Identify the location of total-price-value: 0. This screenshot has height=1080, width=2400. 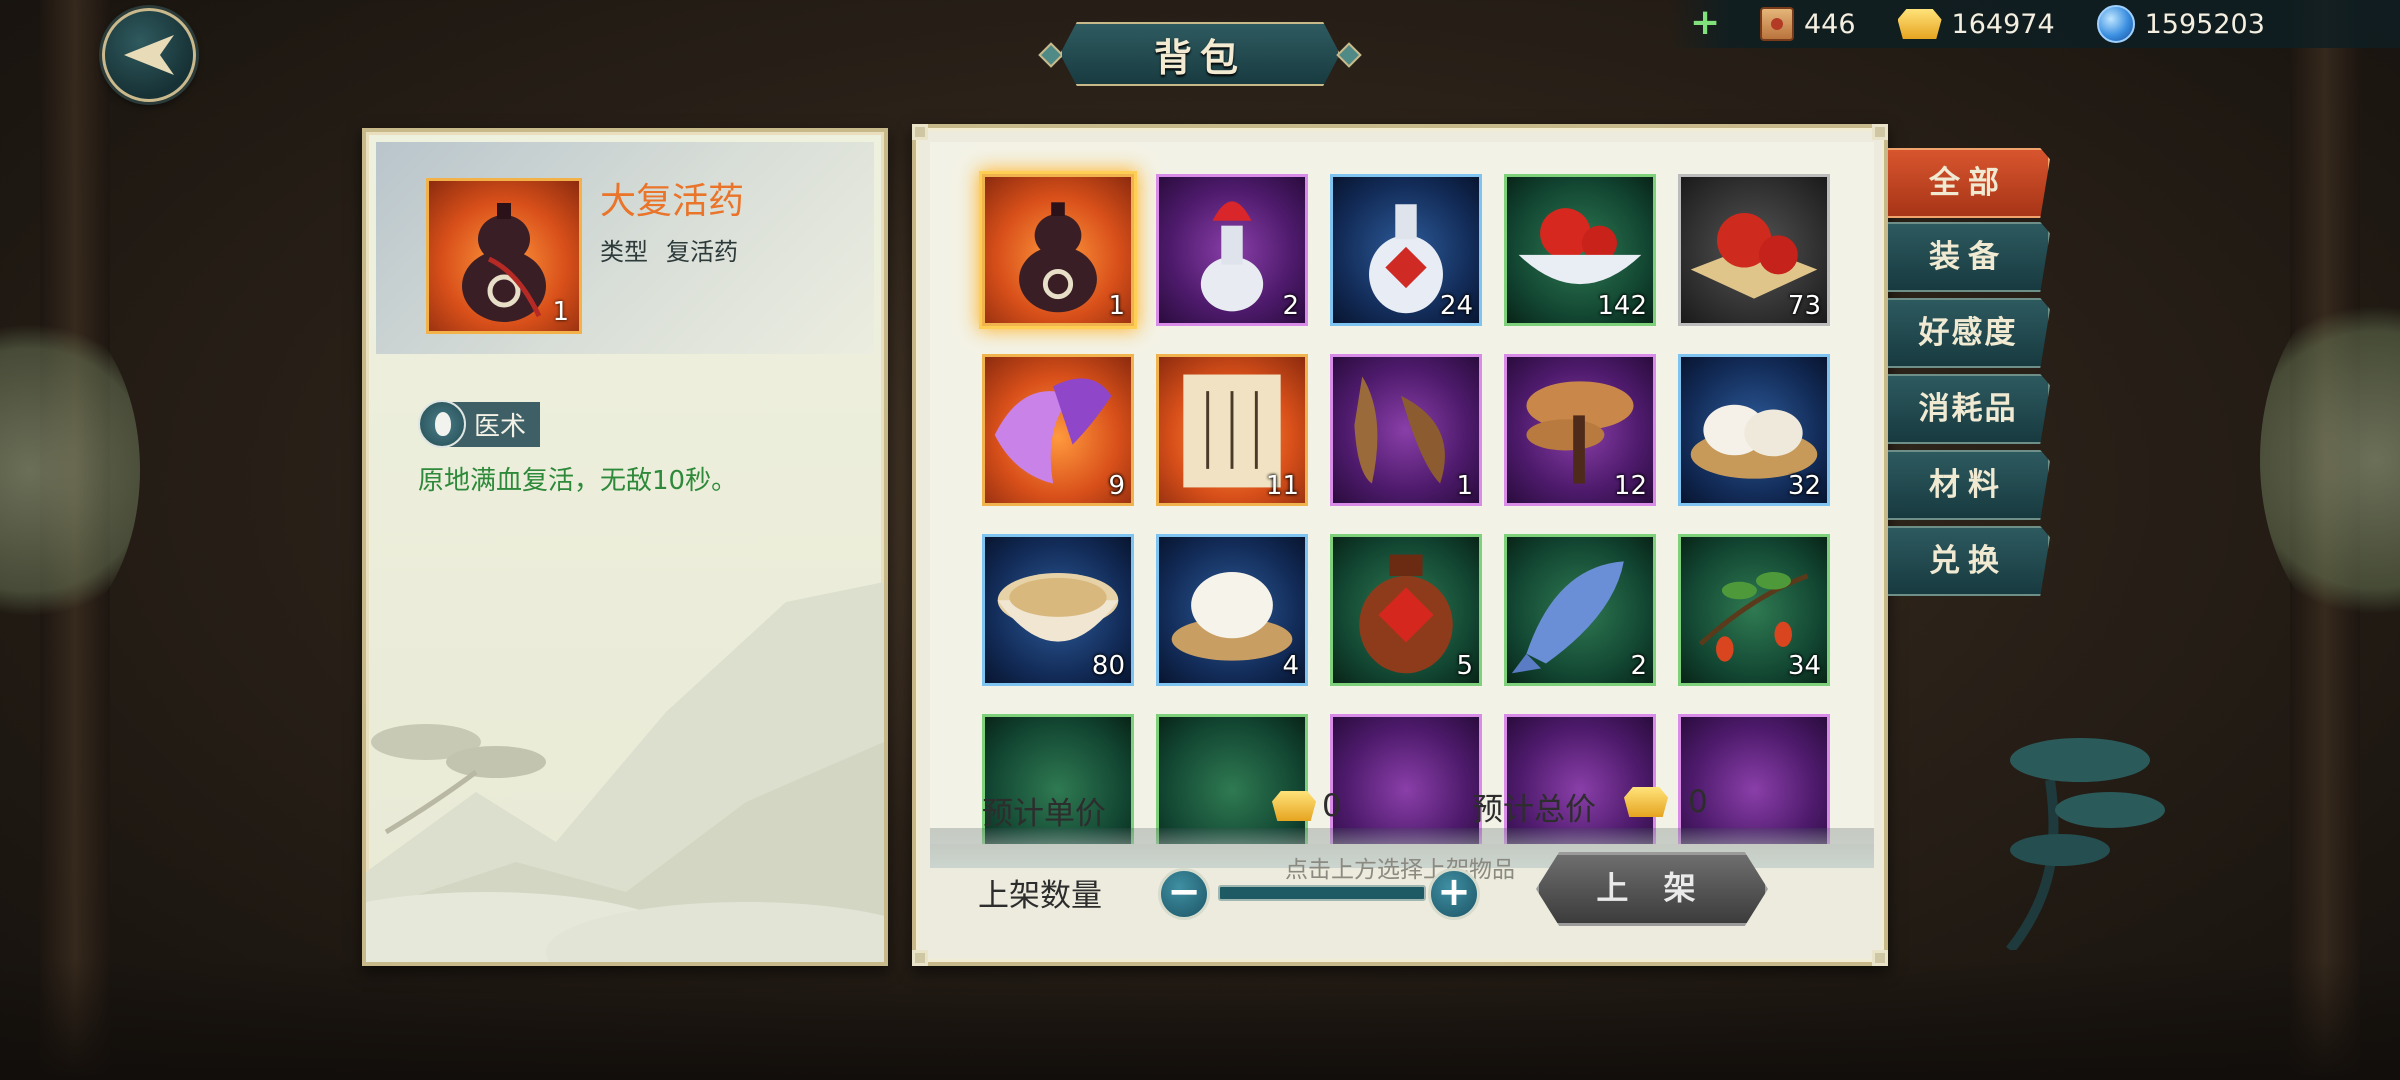
(1666, 802).